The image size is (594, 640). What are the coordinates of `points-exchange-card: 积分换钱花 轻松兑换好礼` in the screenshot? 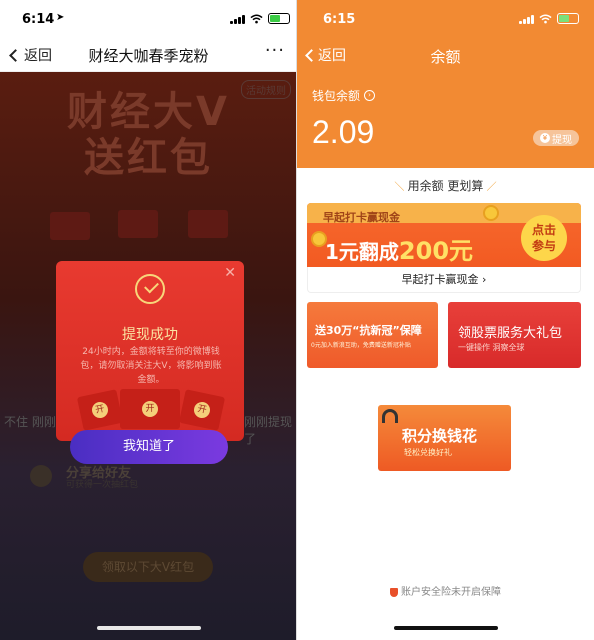 It's located at (444, 438).